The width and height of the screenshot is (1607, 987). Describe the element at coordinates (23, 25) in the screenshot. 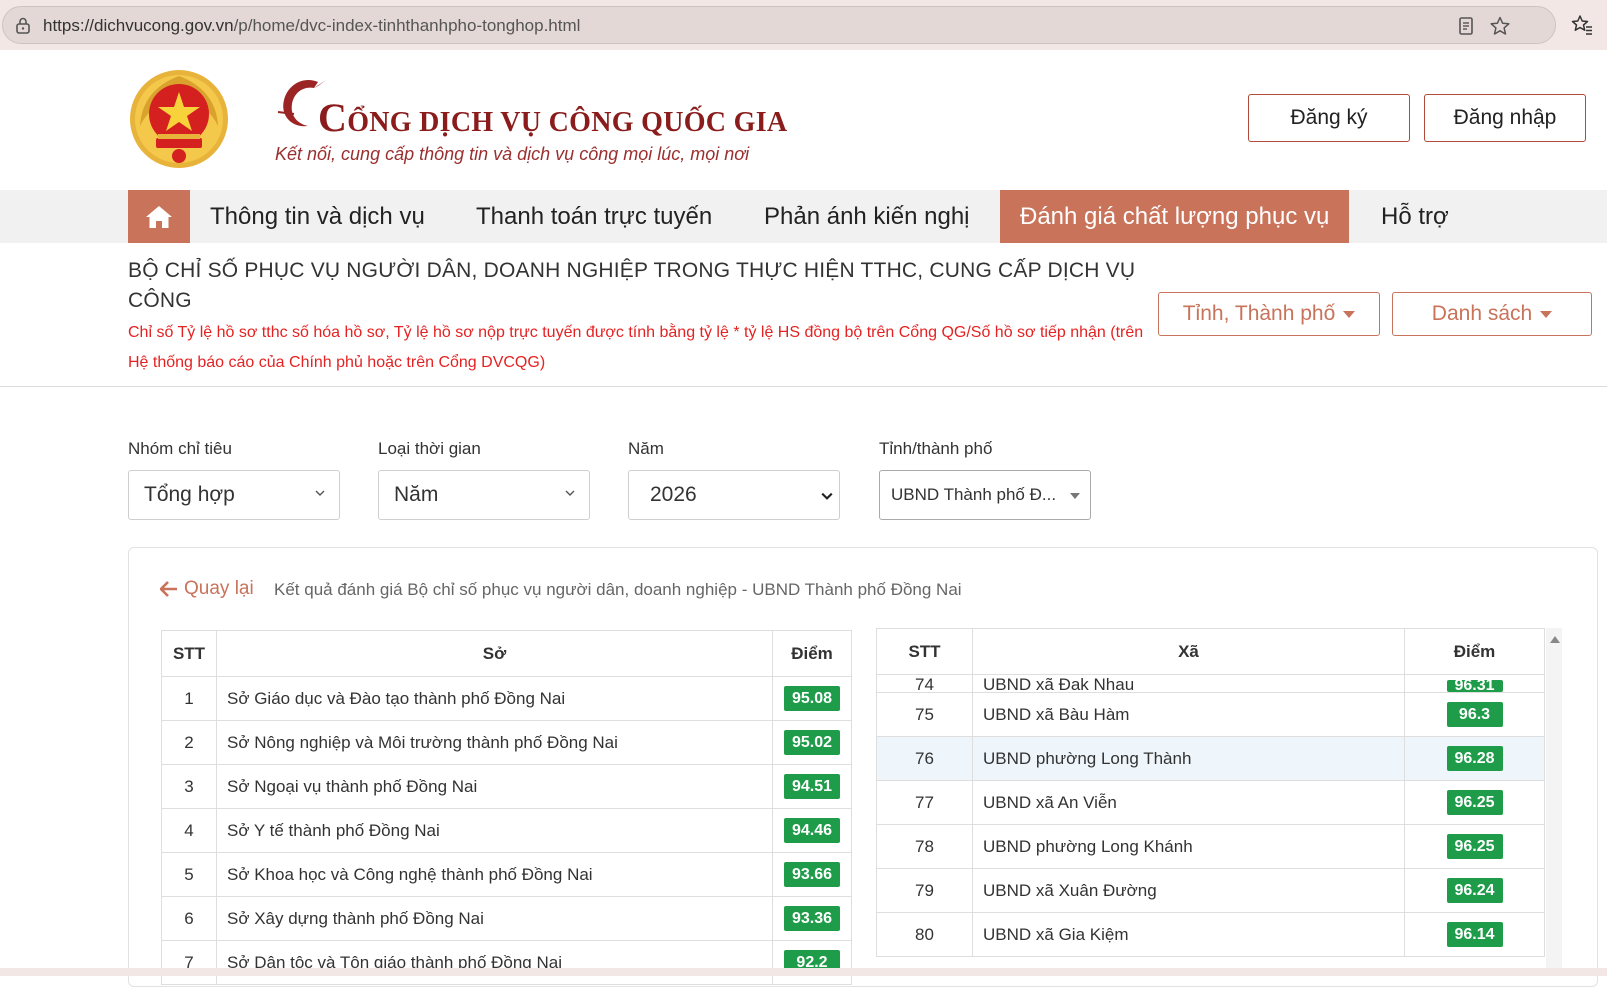

I see `site-info-icon` at that location.